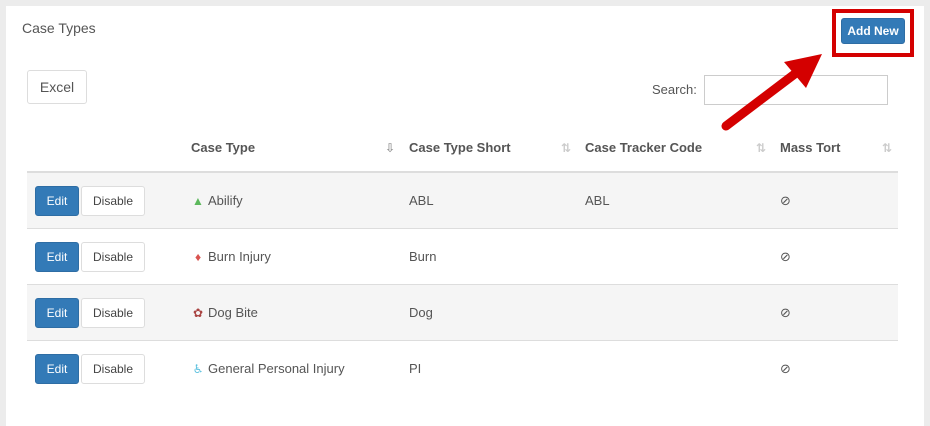 Image resolution: width=930 pixels, height=426 pixels. I want to click on table-row: Edit Disable ▲ Abilify ABL ABL ⊘, so click(462, 200).